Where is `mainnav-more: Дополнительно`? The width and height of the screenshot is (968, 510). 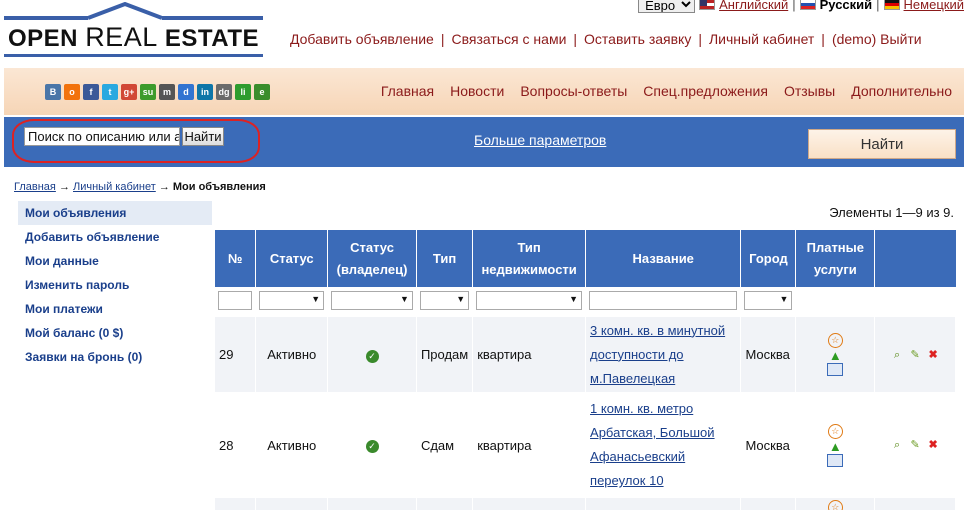
mainnav-more: Дополнительно is located at coordinates (901, 91).